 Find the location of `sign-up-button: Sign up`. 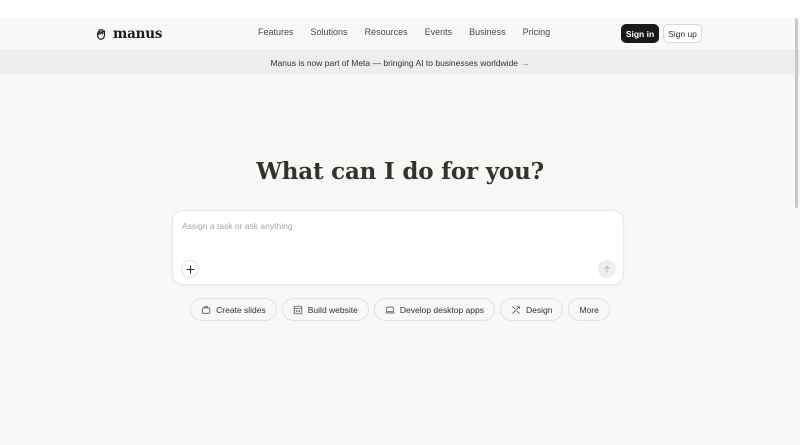

sign-up-button: Sign up is located at coordinates (682, 33).